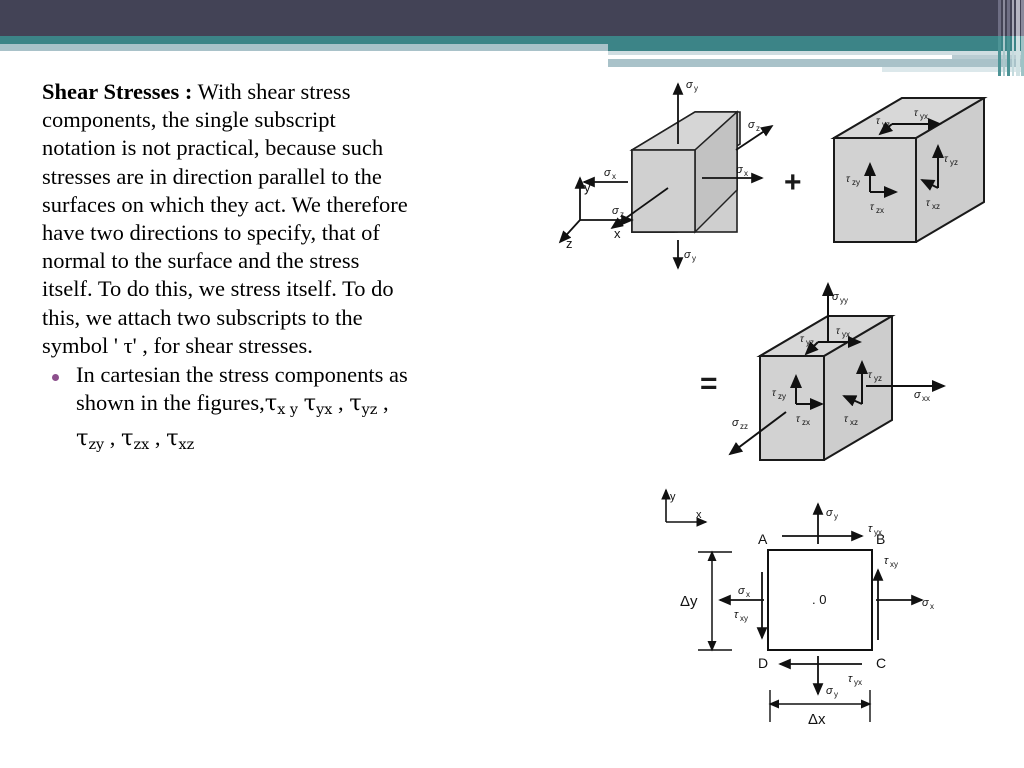 The width and height of the screenshot is (1024, 768). Describe the element at coordinates (744, 426) in the screenshot. I see `svg-text: zz` at that location.